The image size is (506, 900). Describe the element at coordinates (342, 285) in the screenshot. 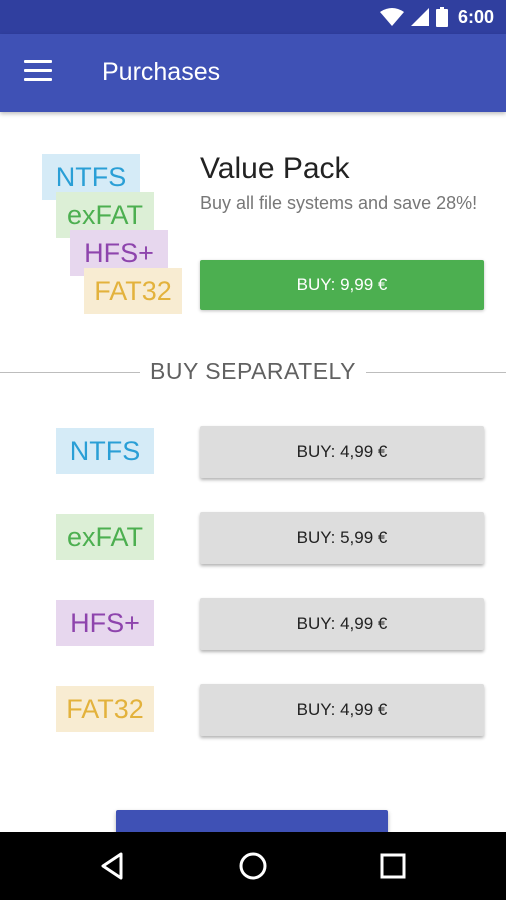

I see `buy-value-pack-button: BUY: 9,99 €` at that location.